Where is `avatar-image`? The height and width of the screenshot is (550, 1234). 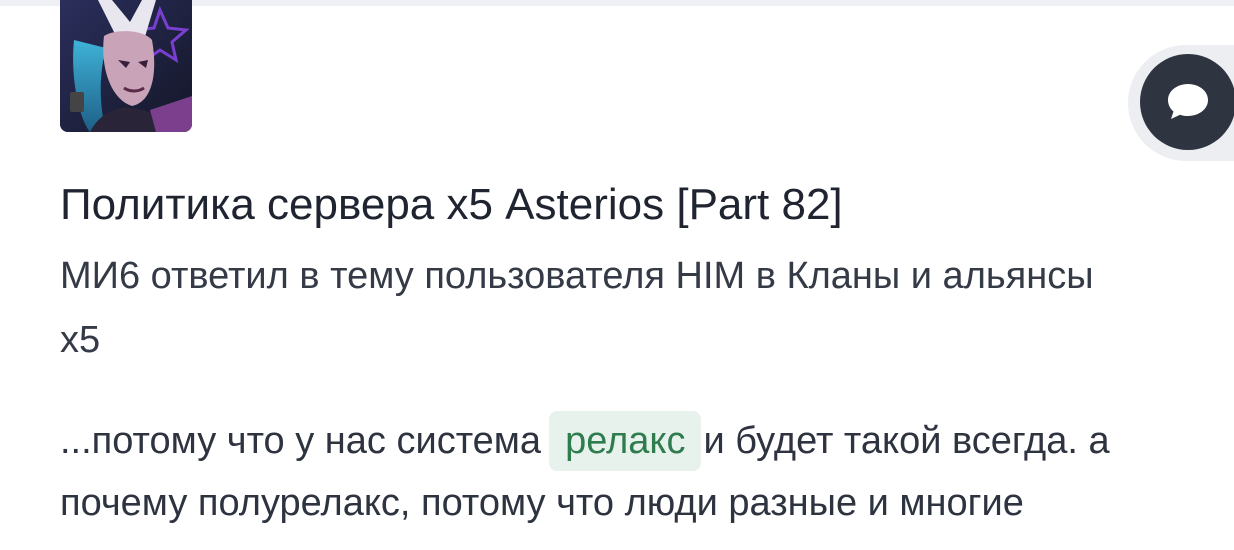 avatar-image is located at coordinates (126, 66).